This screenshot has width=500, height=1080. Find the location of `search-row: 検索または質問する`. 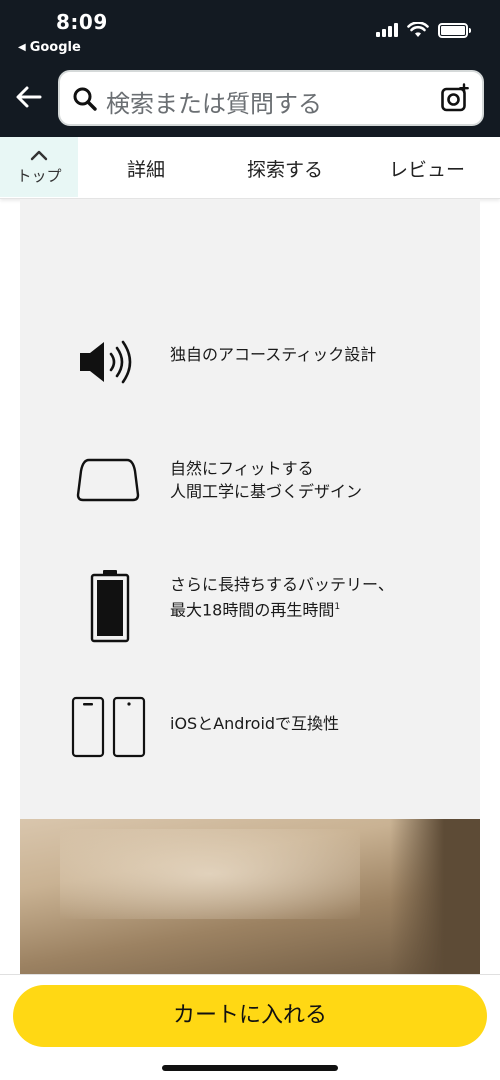

search-row: 検索または質問する is located at coordinates (250, 99).